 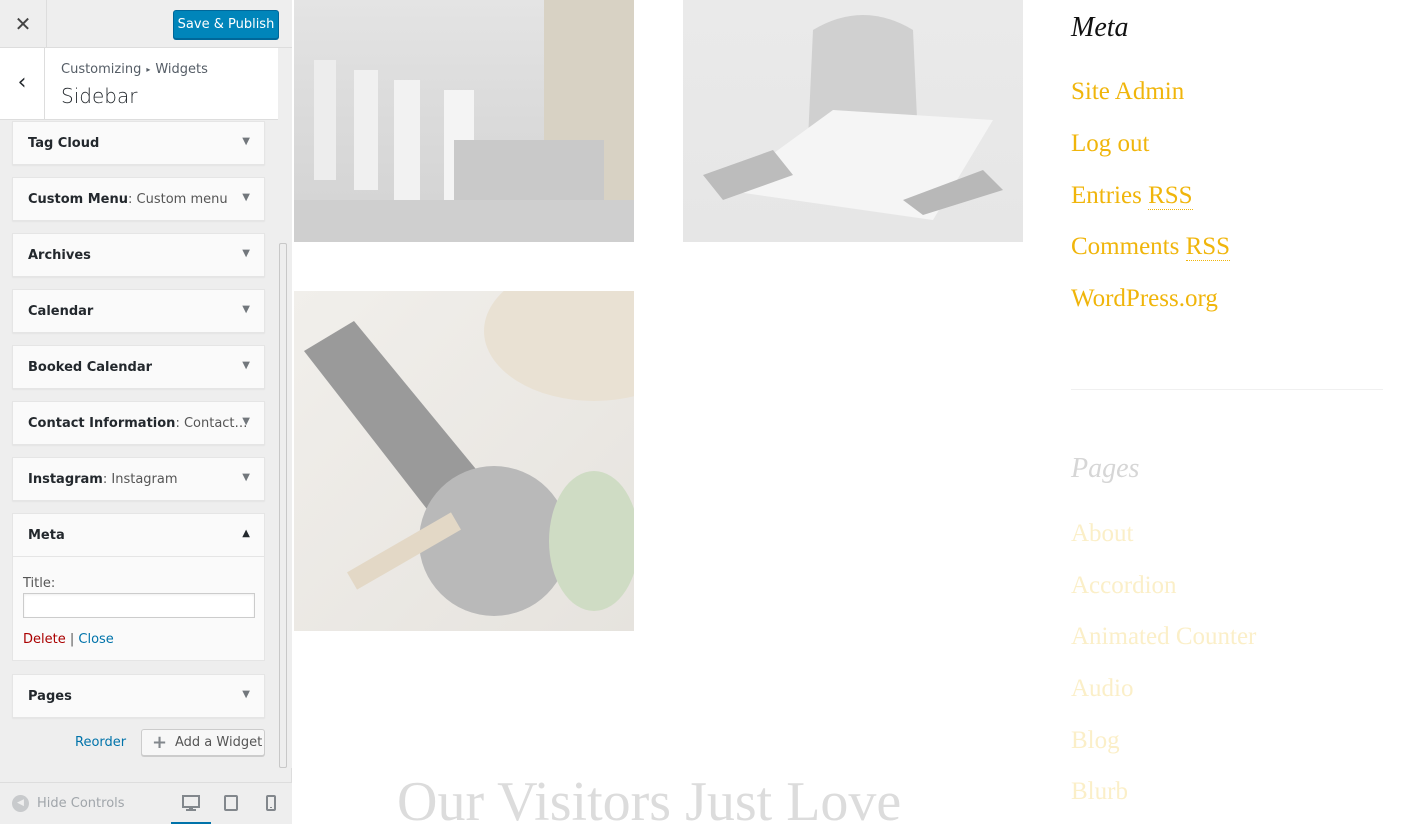 I want to click on widget-title: Custom Menu, so click(x=78, y=199).